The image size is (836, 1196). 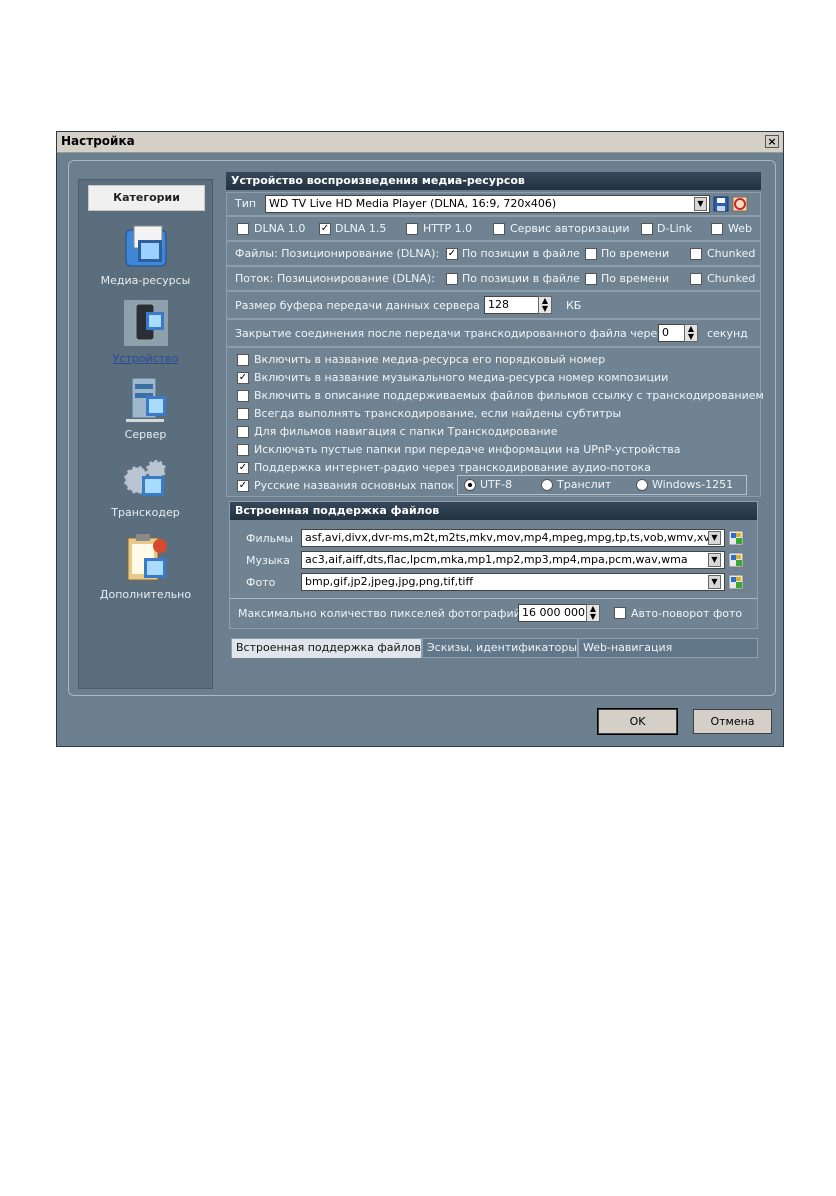 I want to click on files-by-time-checkbox, so click(x=591, y=254).